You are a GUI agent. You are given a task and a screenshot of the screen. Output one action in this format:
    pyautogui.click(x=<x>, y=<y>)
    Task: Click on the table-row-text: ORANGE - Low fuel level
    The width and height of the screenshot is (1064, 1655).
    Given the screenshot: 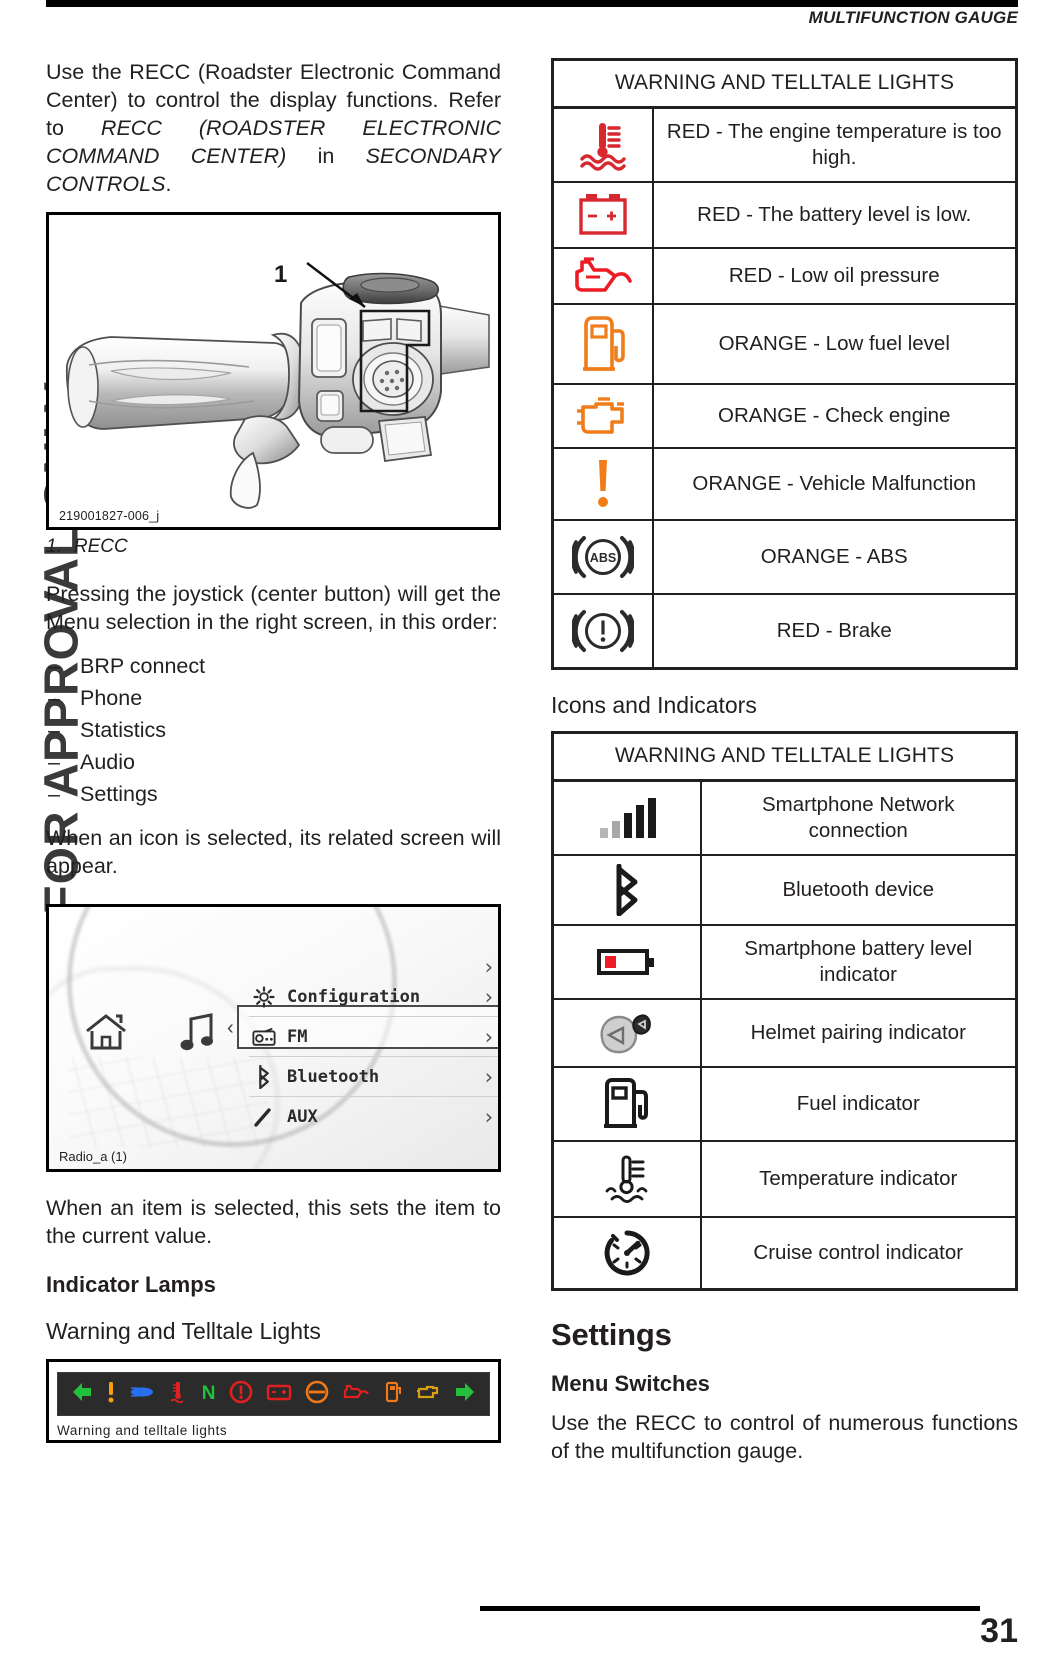 What is the action you would take?
    pyautogui.click(x=834, y=344)
    